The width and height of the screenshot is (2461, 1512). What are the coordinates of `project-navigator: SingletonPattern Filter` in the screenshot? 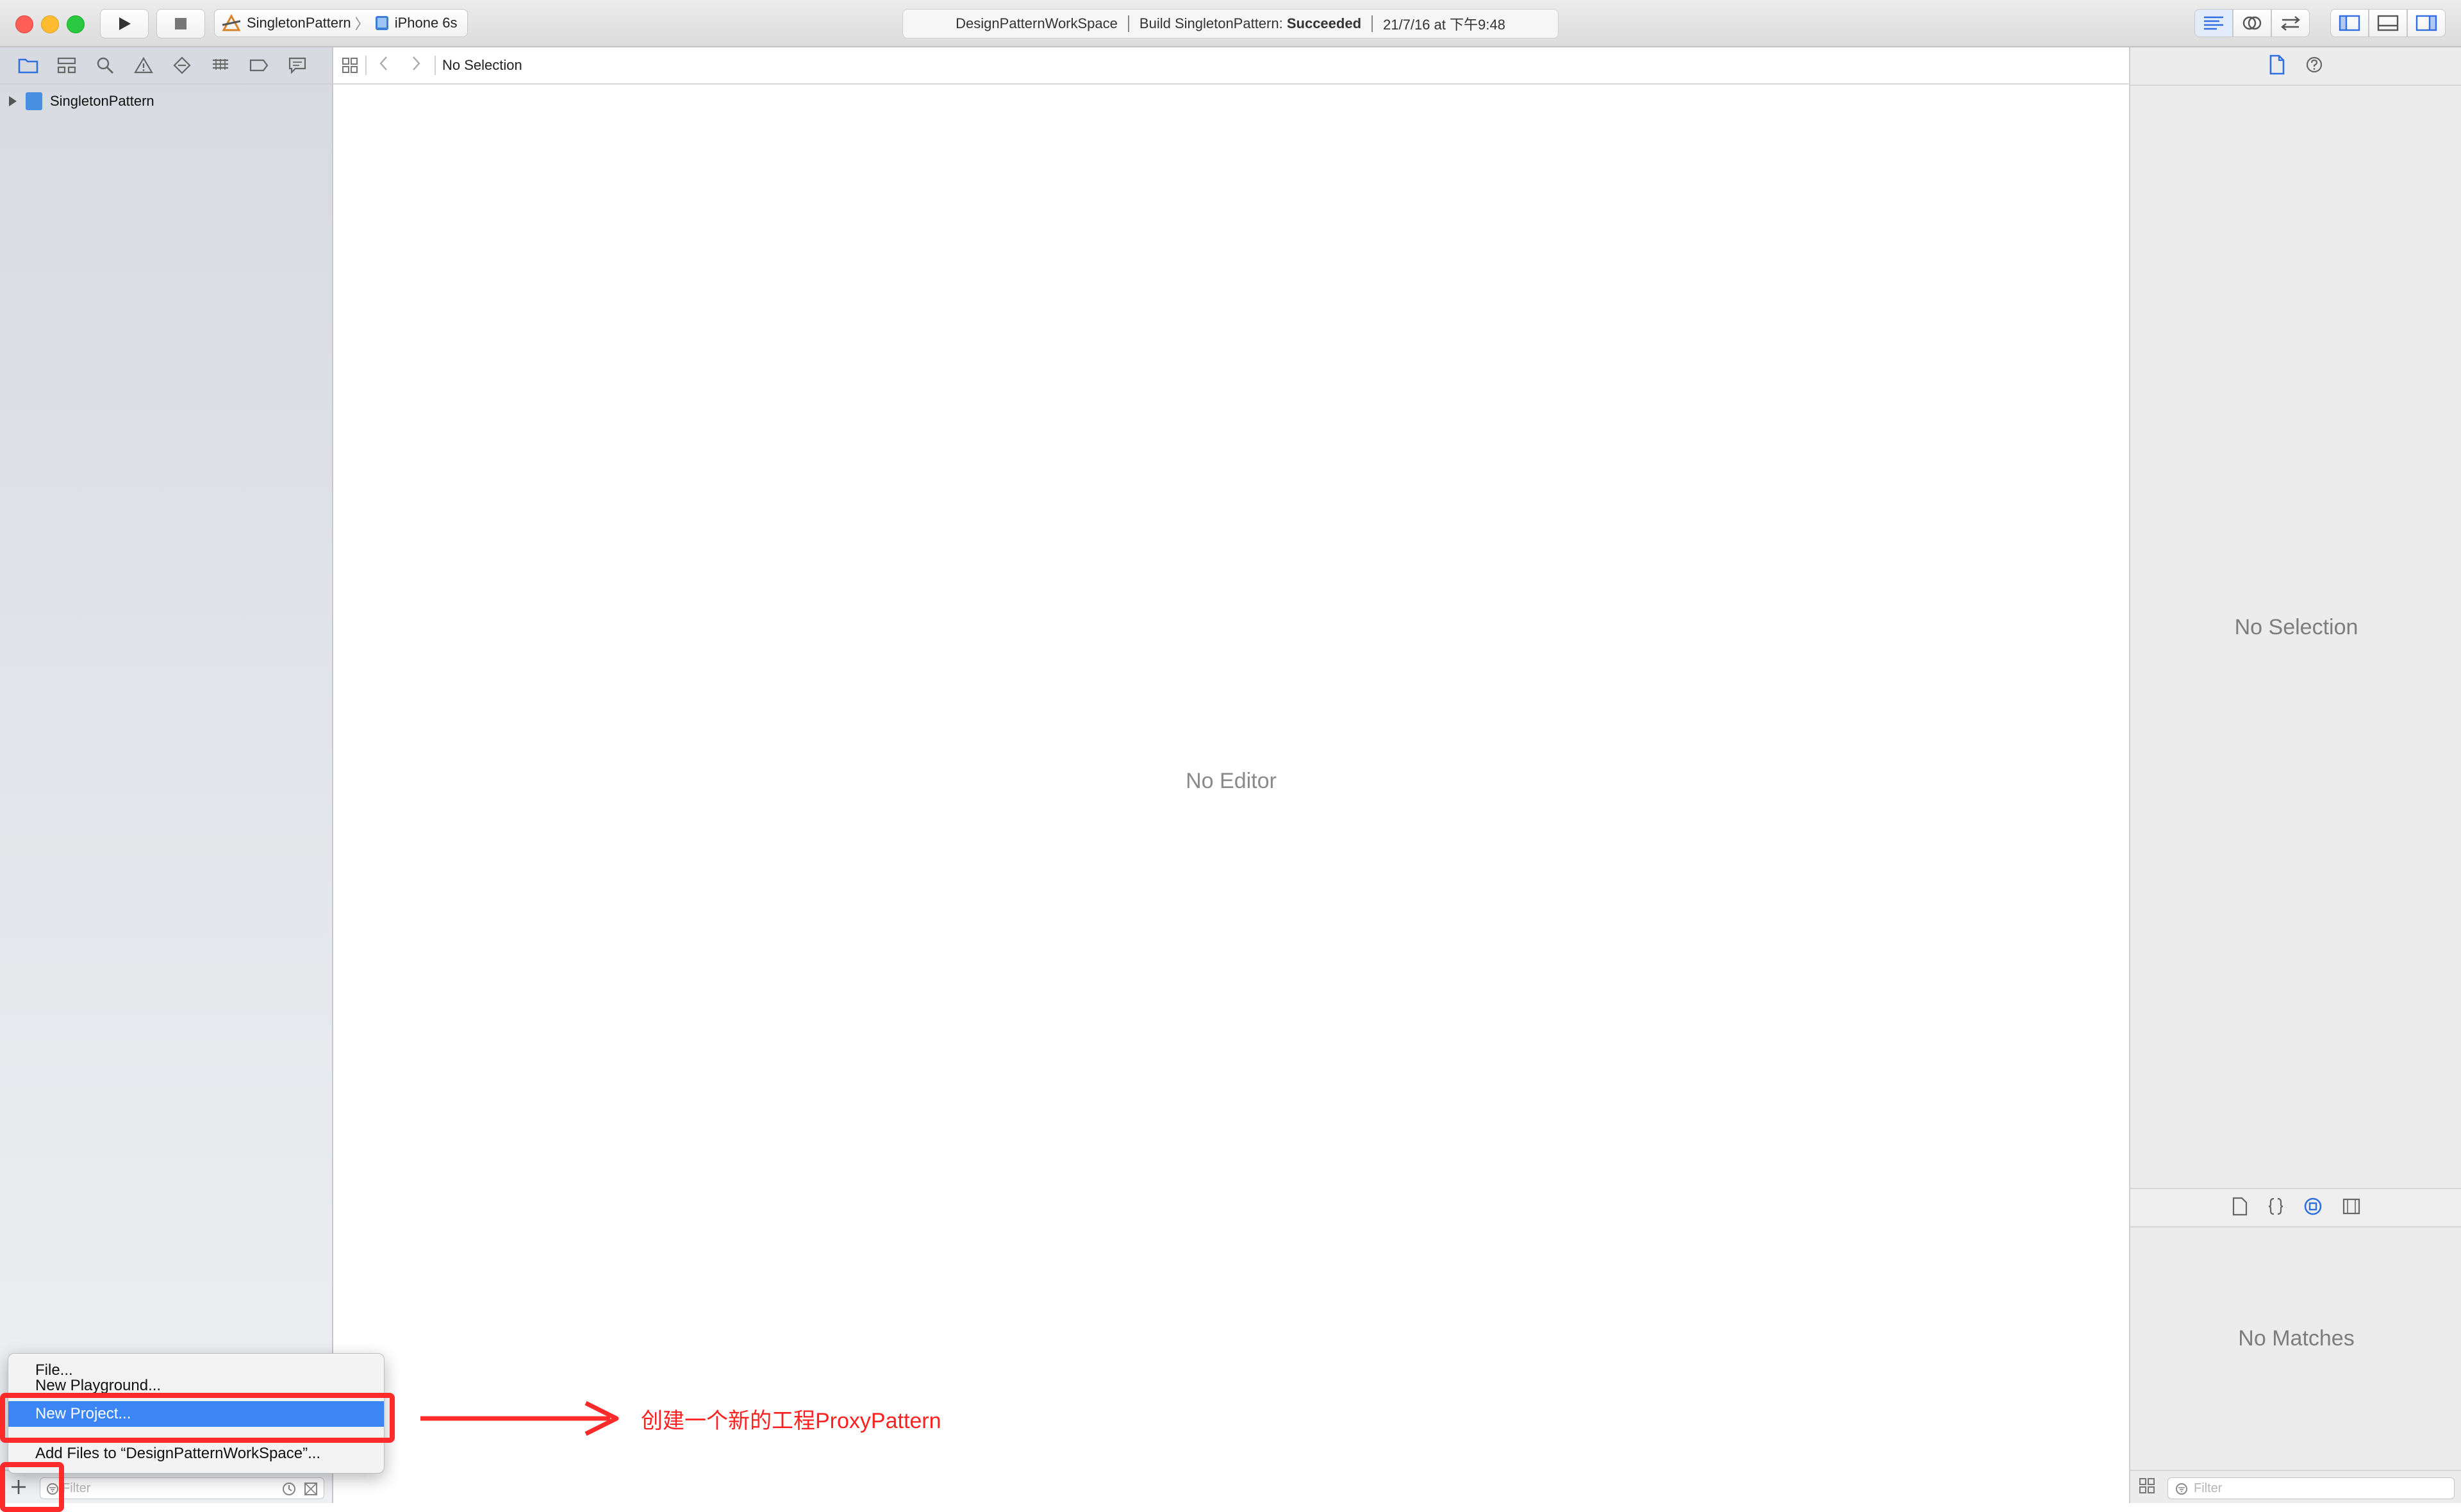 It's located at (166, 775).